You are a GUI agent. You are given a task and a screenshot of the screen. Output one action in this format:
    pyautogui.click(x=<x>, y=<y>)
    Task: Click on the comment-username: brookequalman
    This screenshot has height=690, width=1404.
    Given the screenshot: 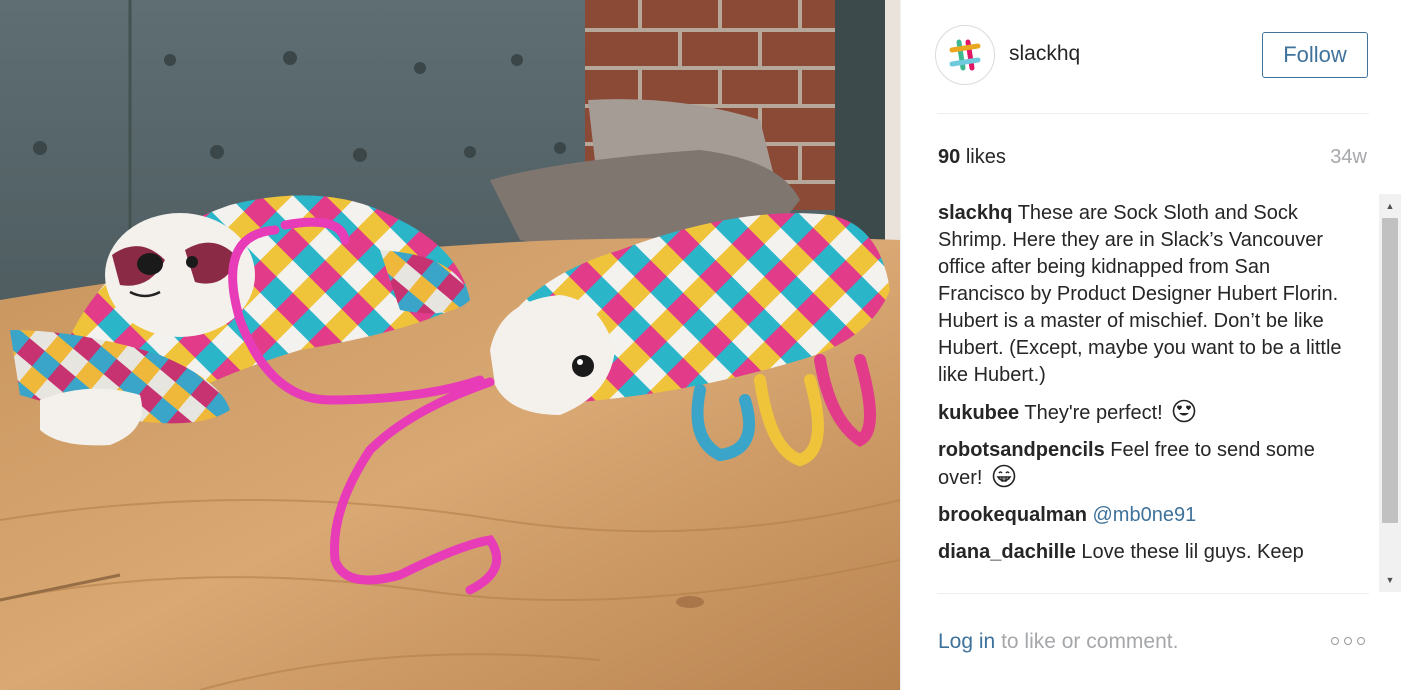 What is the action you would take?
    pyautogui.click(x=1012, y=515)
    